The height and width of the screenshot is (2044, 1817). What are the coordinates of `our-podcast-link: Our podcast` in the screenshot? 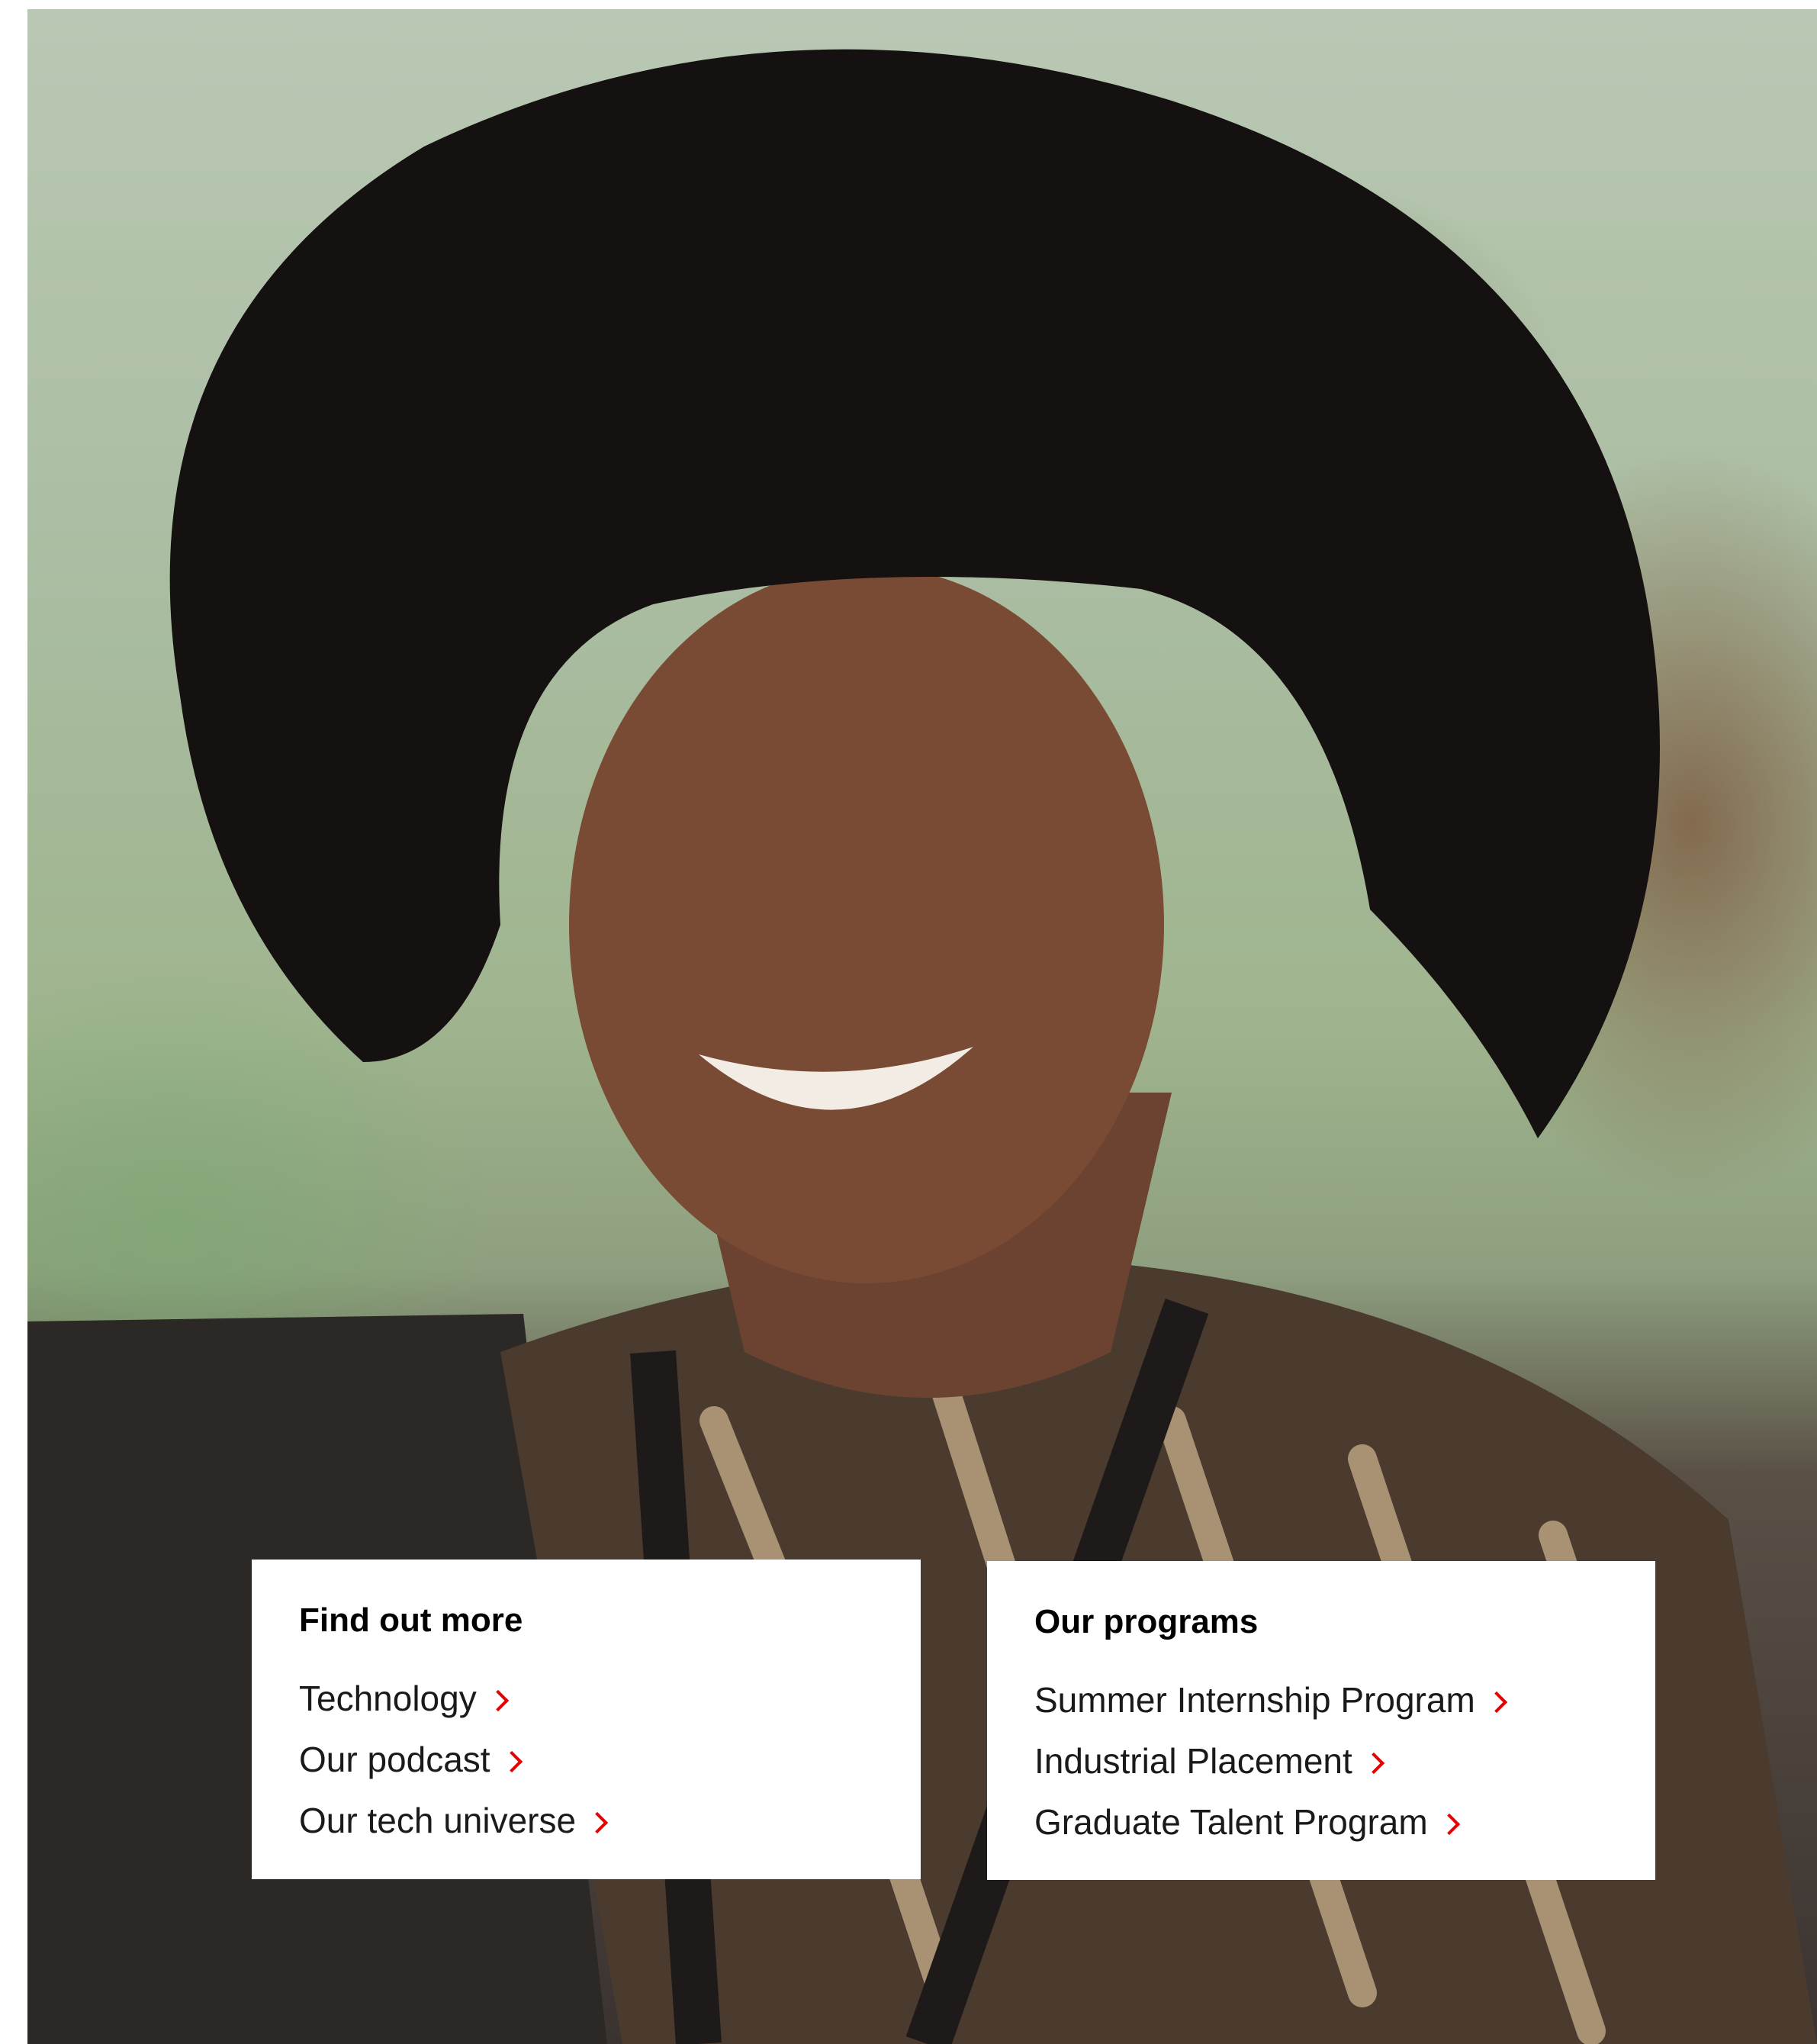 It's located at (586, 1760).